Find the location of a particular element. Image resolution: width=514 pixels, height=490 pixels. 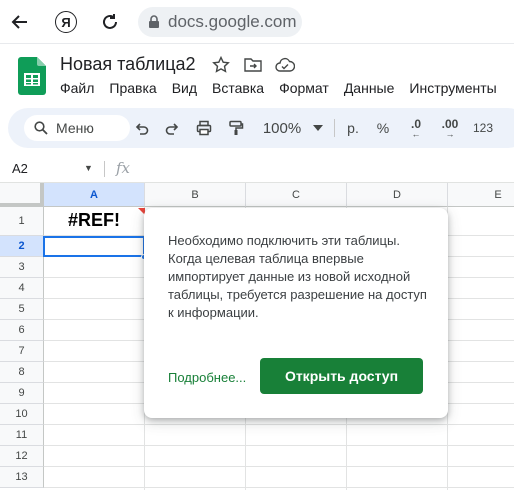

menu-format: Формат is located at coordinates (308, 88).